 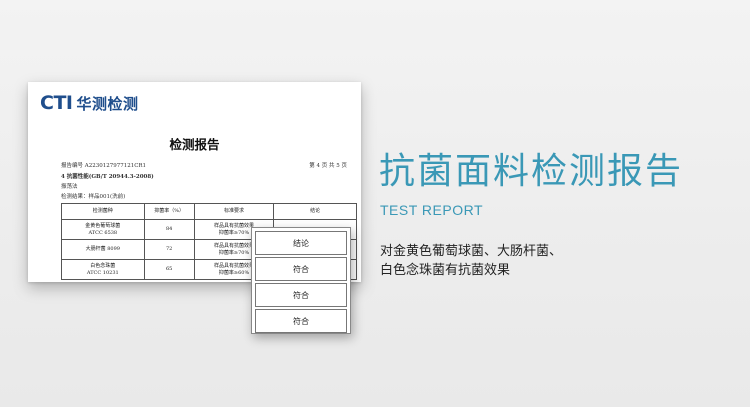 I want to click on description-line: 对金黄色葡萄球菌、大肠杆菌、, so click(x=471, y=251).